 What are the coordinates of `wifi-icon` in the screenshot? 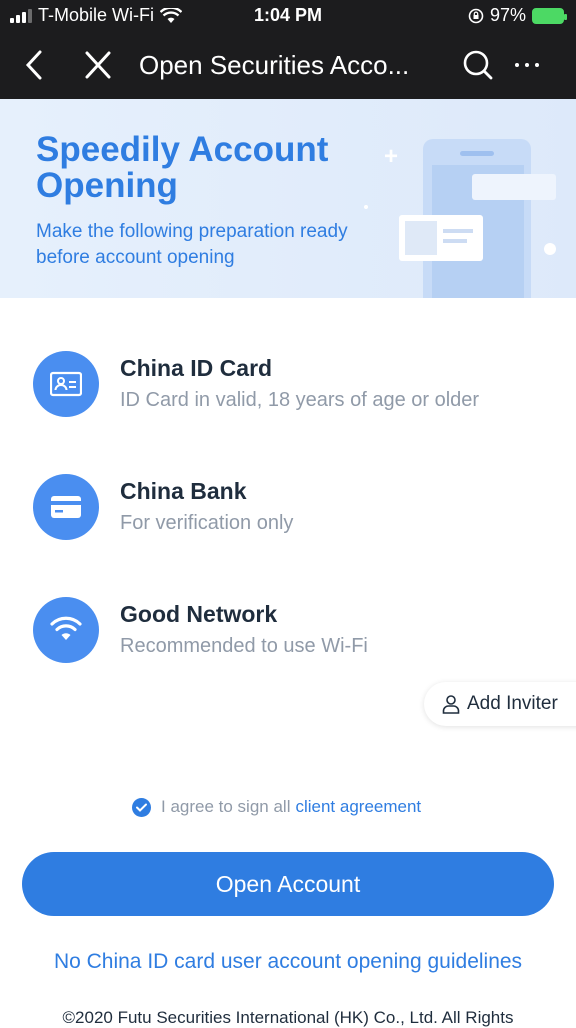 It's located at (66, 630).